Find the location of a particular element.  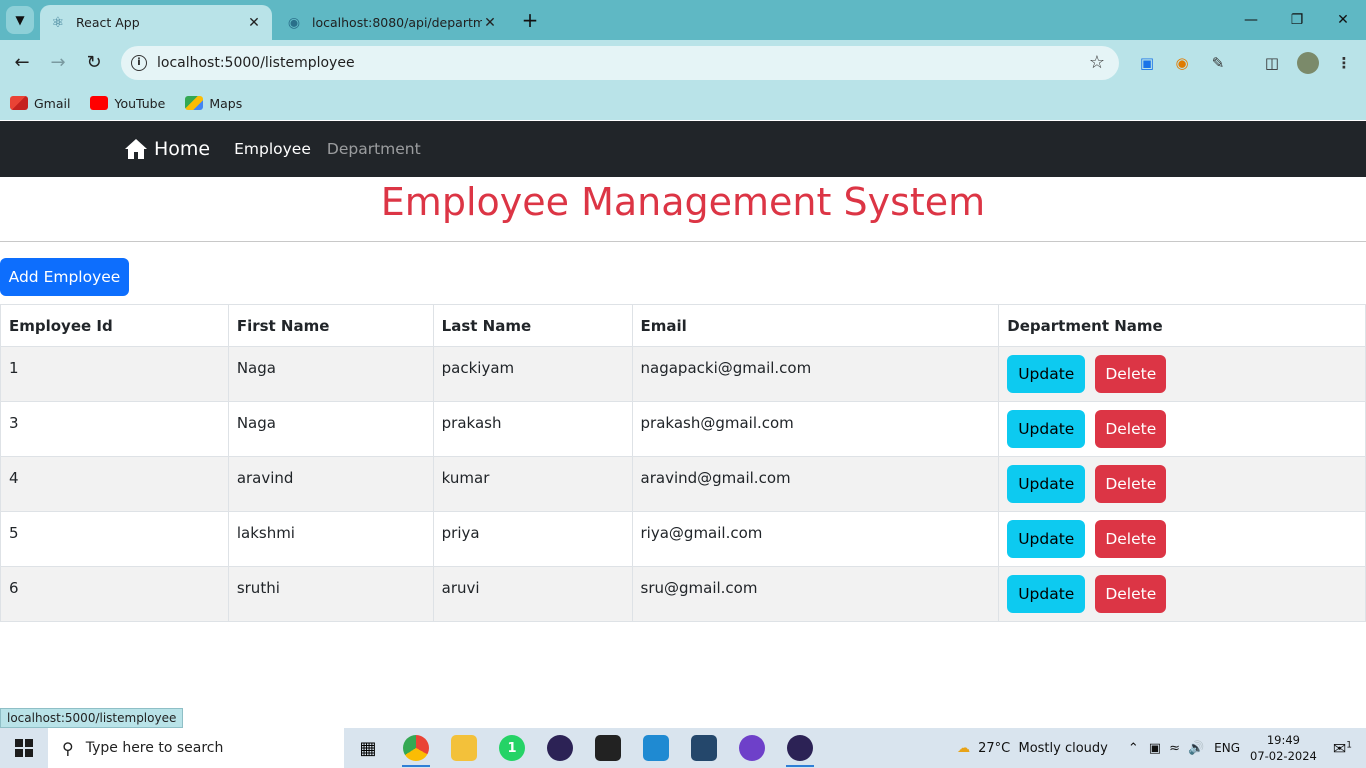

cell-employee-id: 1 is located at coordinates (114, 374).